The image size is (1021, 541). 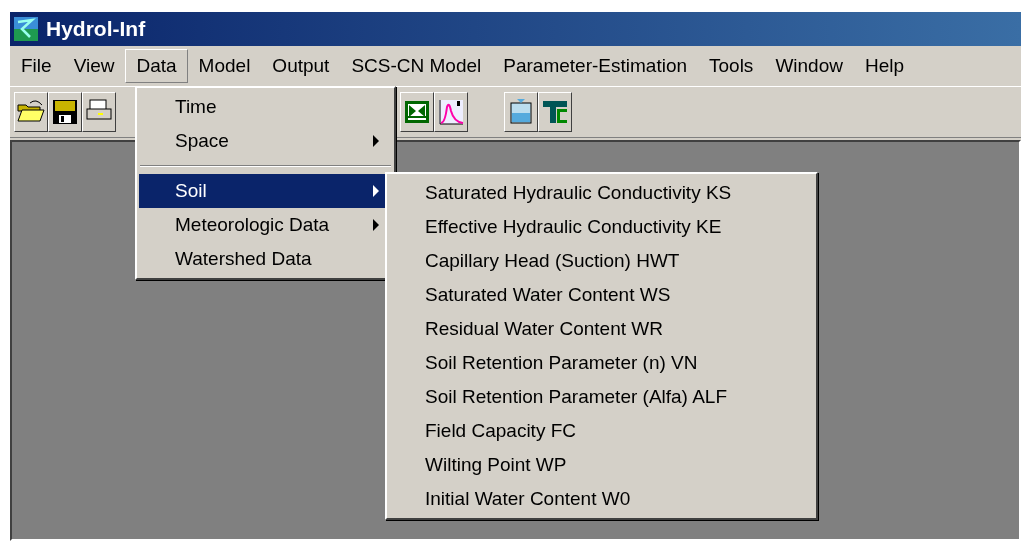 I want to click on menu-item: Effective Hydraulic Conductivity KE, so click(x=601, y=227).